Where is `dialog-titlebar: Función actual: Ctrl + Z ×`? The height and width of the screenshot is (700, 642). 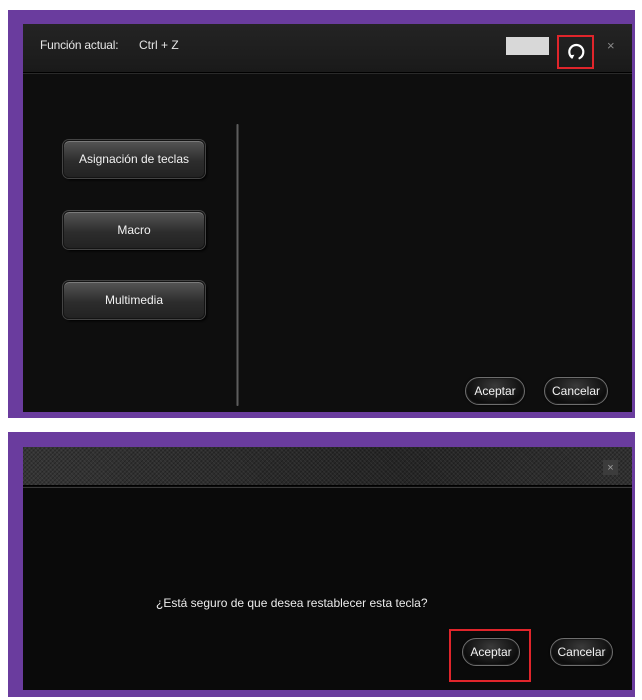 dialog-titlebar: Función actual: Ctrl + Z × is located at coordinates (327, 48).